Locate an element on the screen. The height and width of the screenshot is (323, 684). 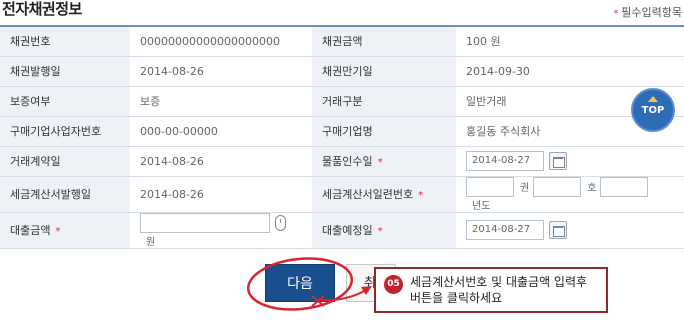
table-row: 세금계산서발행일 2014-08-26 세금계산서일련번호 * 권 호년도 is located at coordinates (342, 194).